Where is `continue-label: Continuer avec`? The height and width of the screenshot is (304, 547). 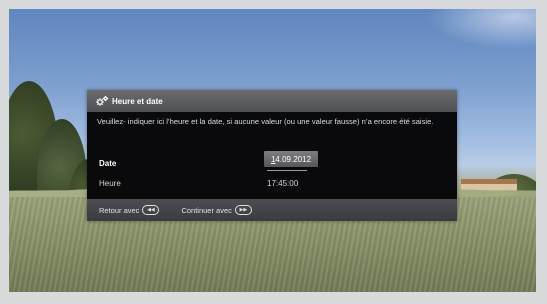
continue-label: Continuer avec is located at coordinates (206, 210).